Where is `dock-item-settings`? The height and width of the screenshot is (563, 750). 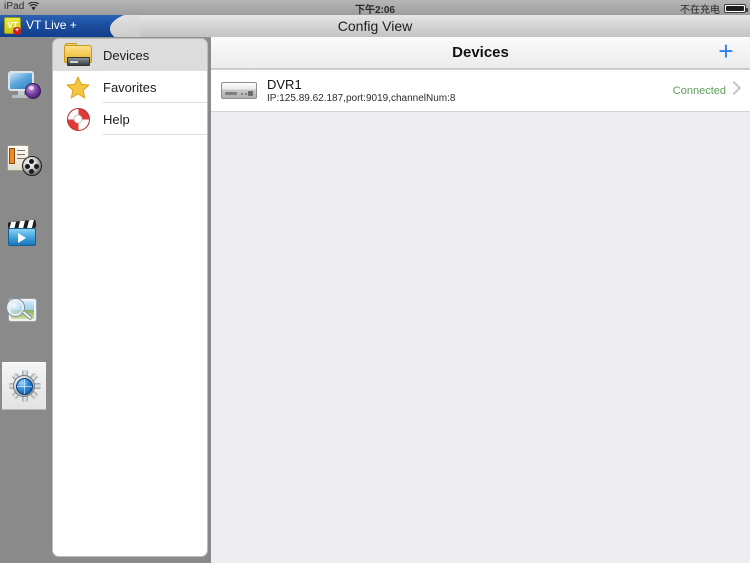
dock-item-settings is located at coordinates (24, 386).